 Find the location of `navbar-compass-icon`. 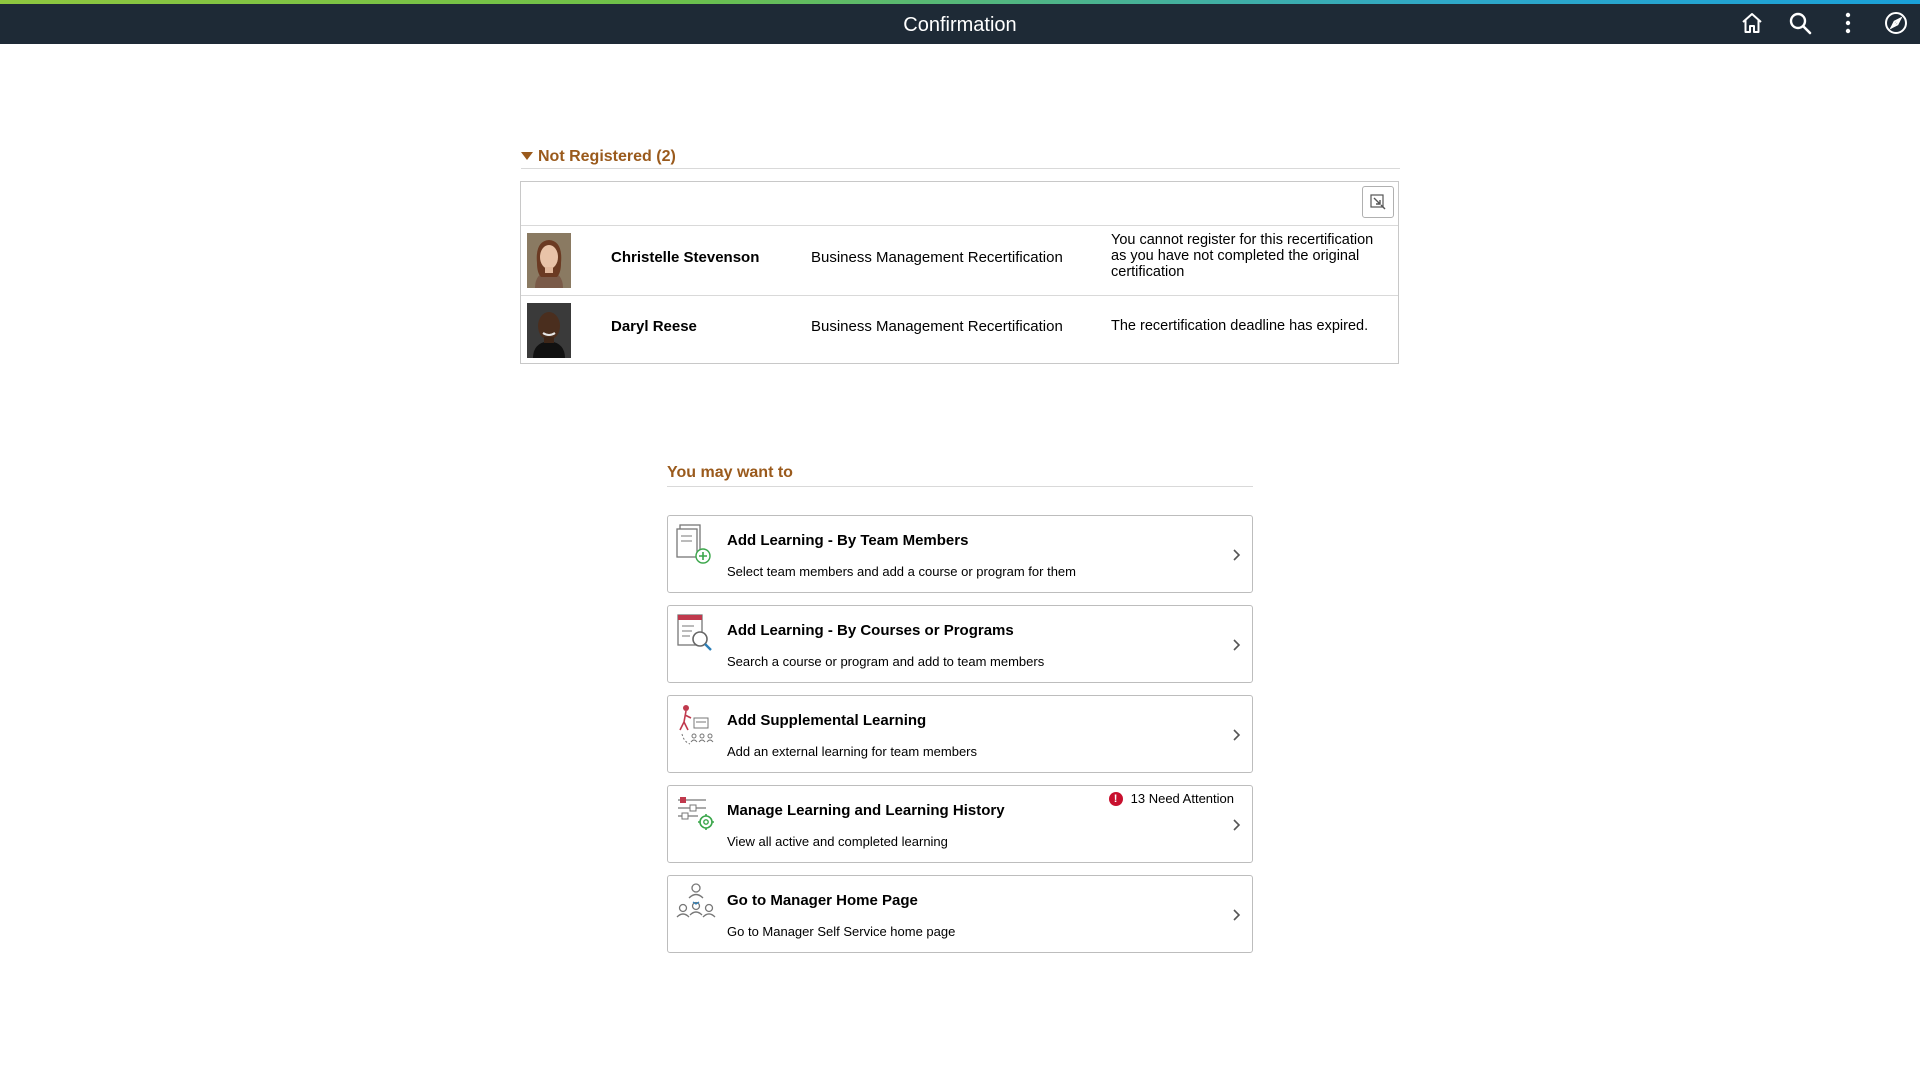

navbar-compass-icon is located at coordinates (1896, 23).